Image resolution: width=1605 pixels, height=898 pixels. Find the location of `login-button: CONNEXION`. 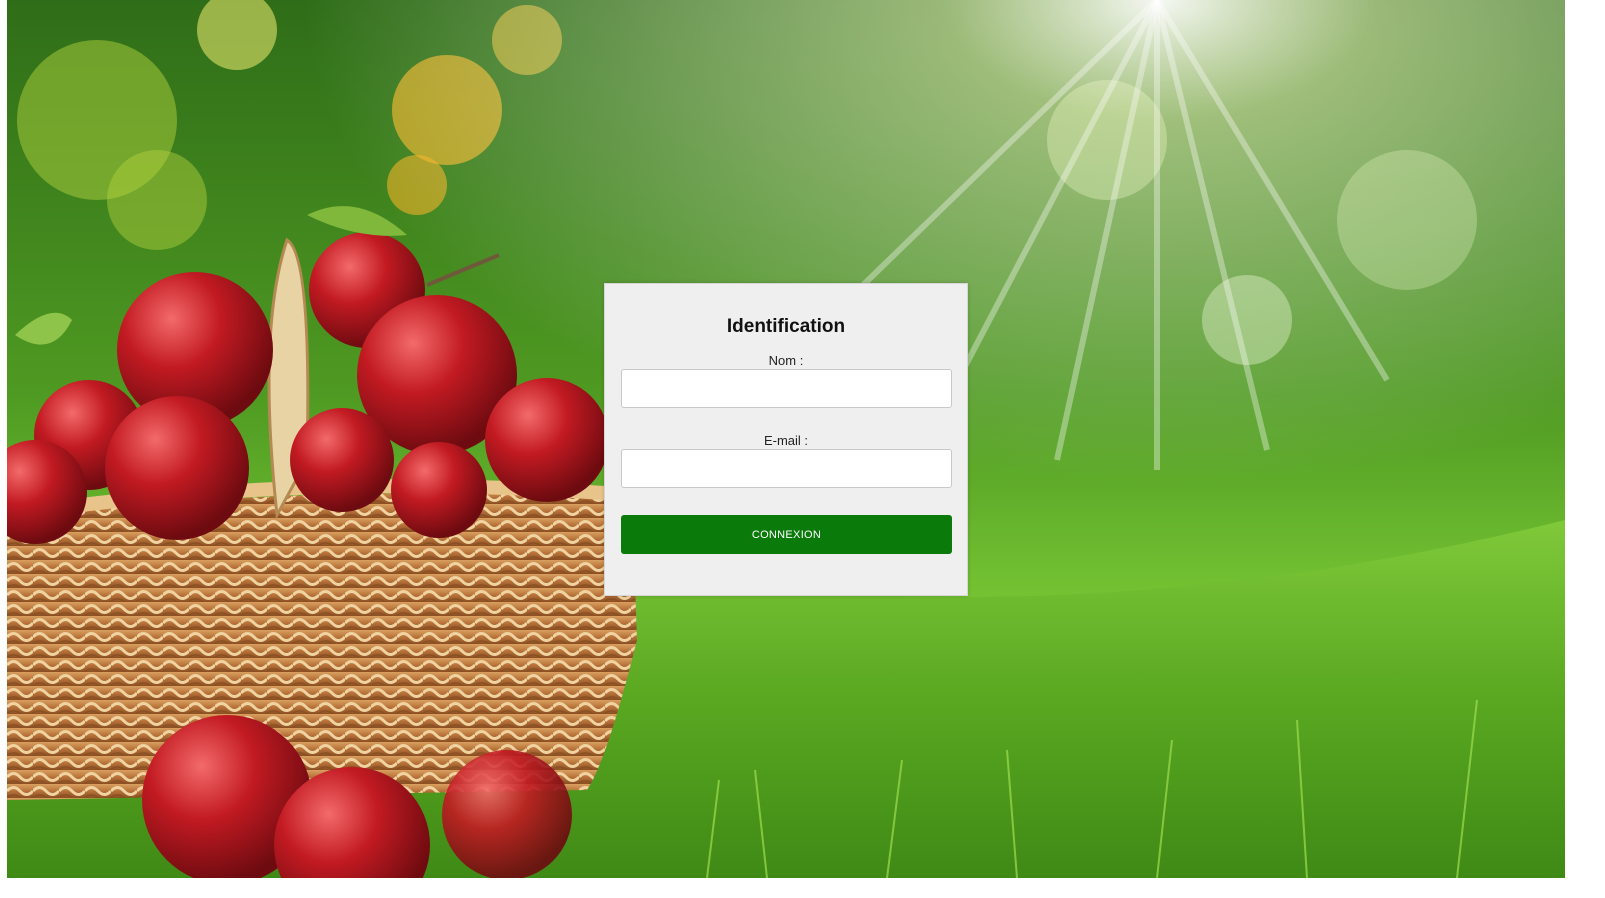

login-button: CONNEXION is located at coordinates (786, 534).